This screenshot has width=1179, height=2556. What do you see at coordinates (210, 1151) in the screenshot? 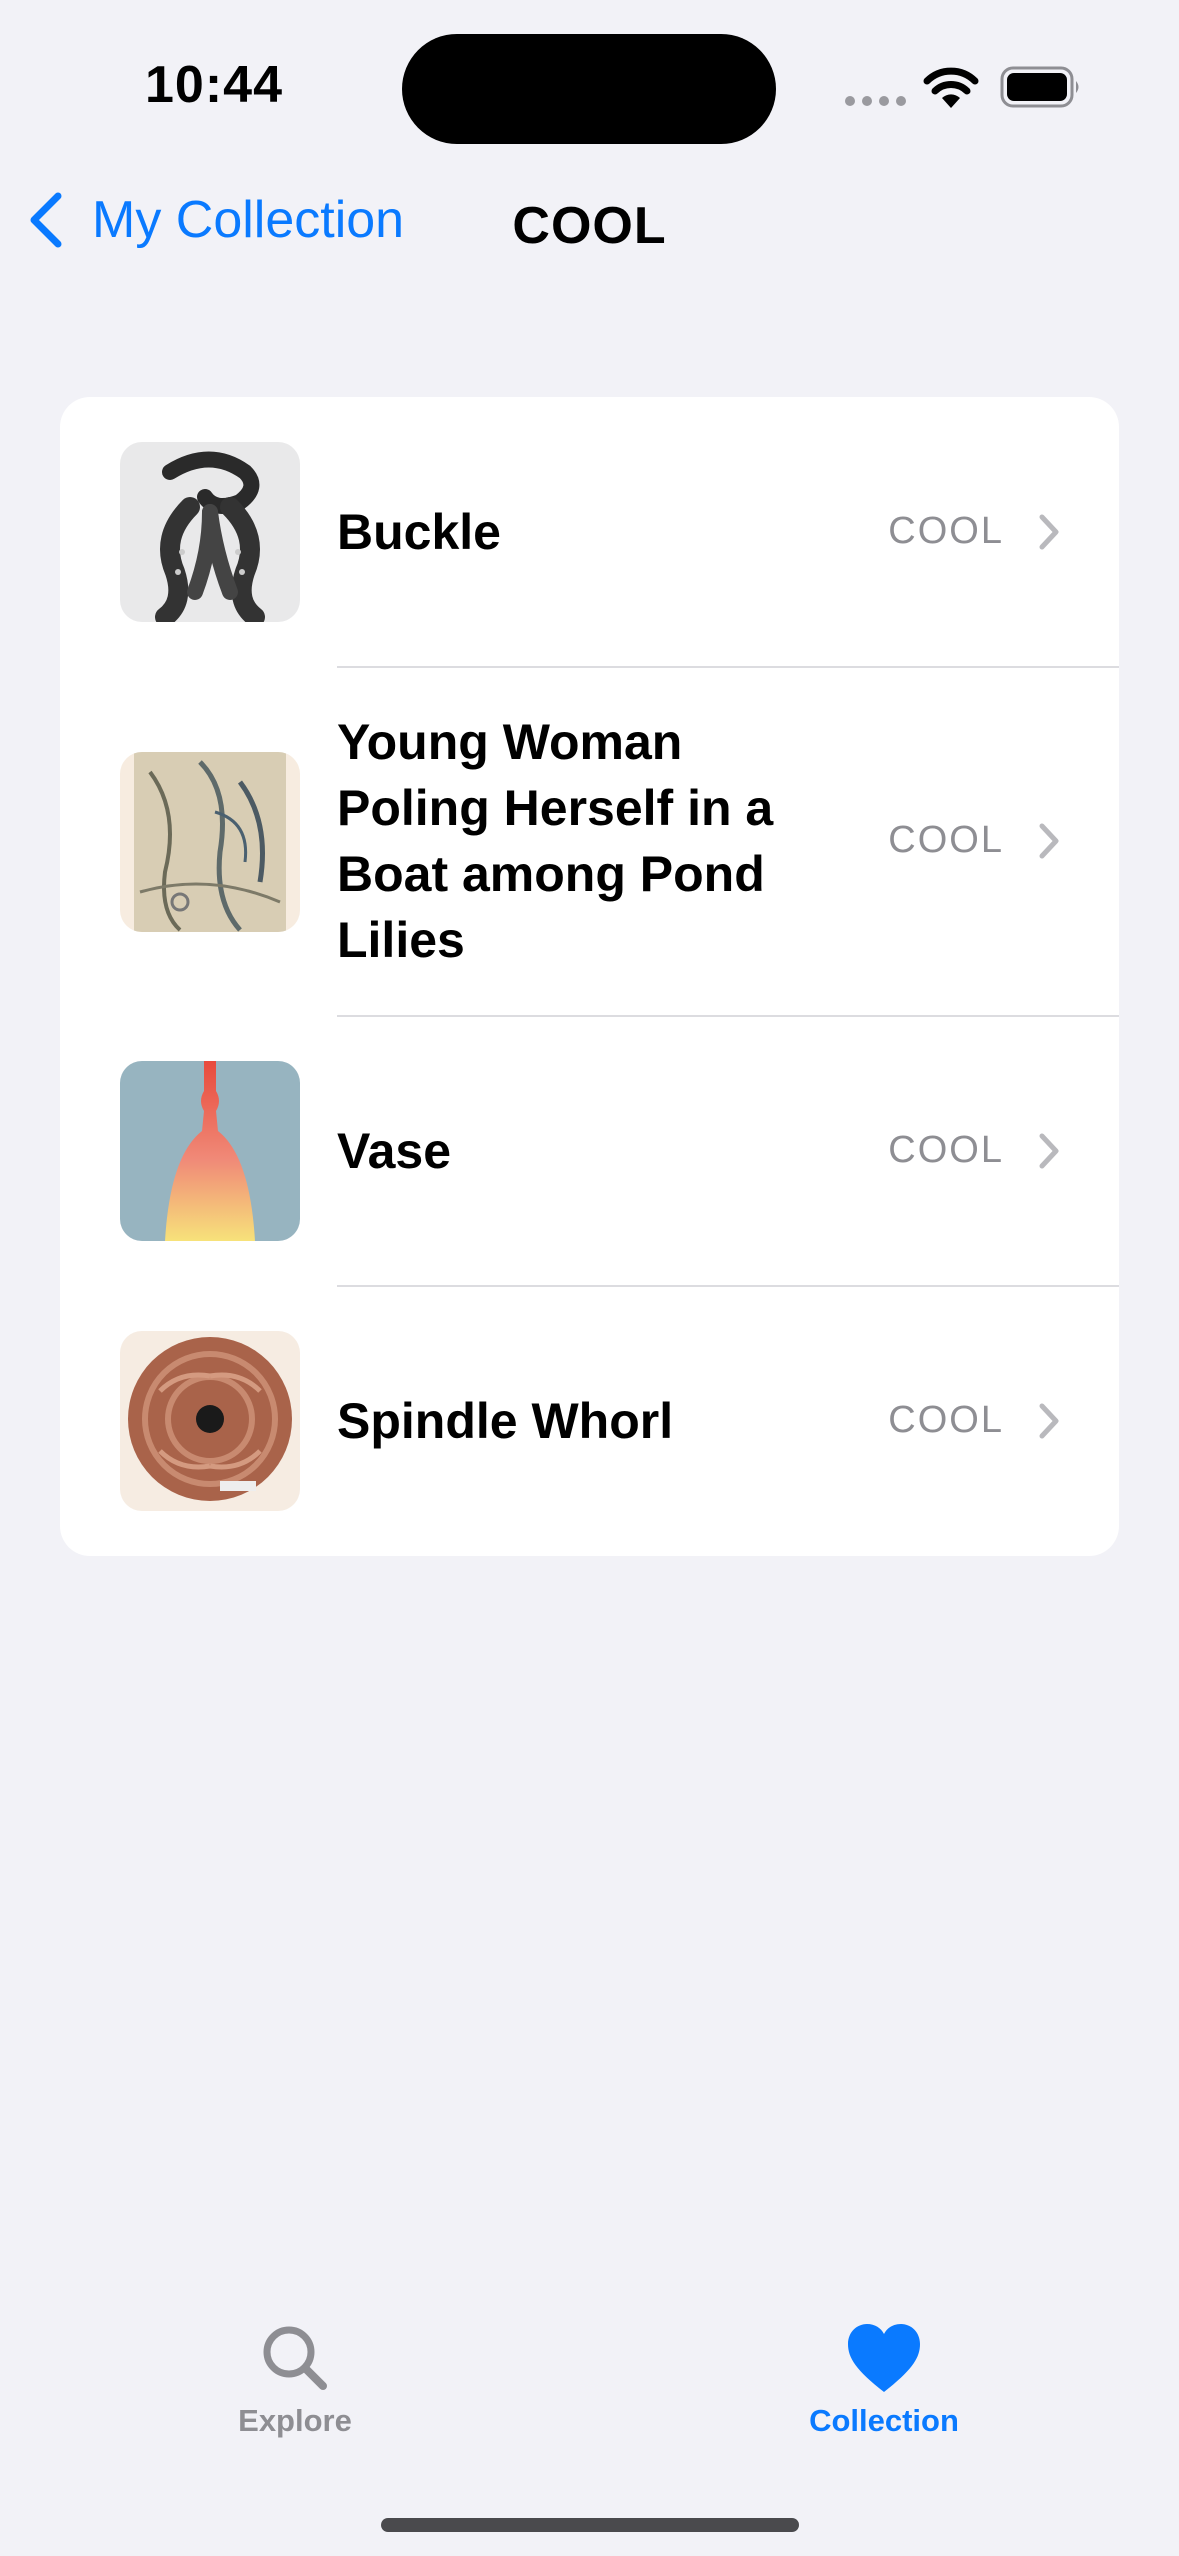
I see `vase-thumbnail` at bounding box center [210, 1151].